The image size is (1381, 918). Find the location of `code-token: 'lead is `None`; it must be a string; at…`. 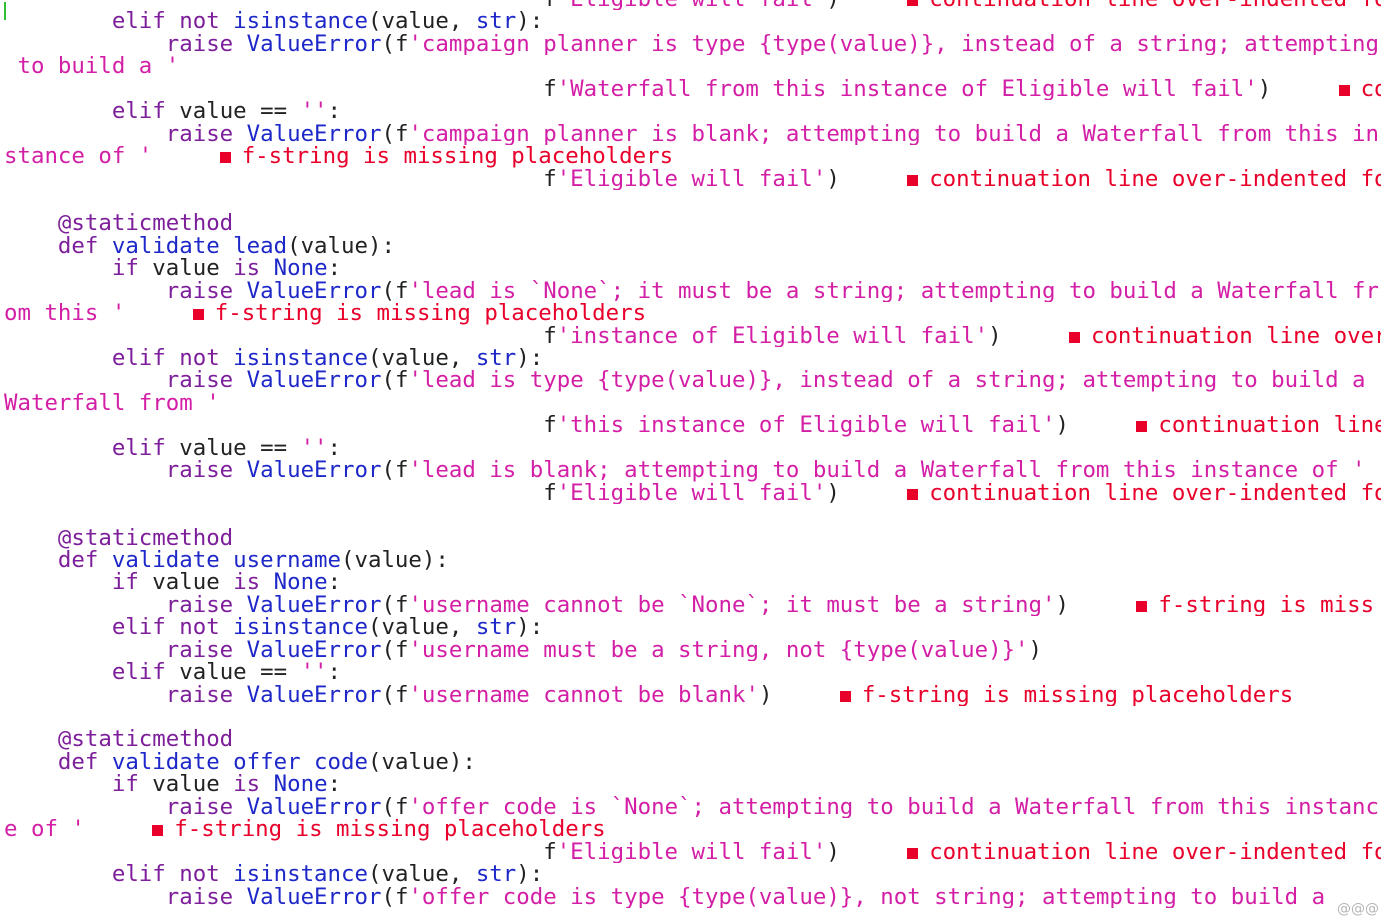

code-token: 'lead is `None`; it must be a string; at… is located at coordinates (894, 291).